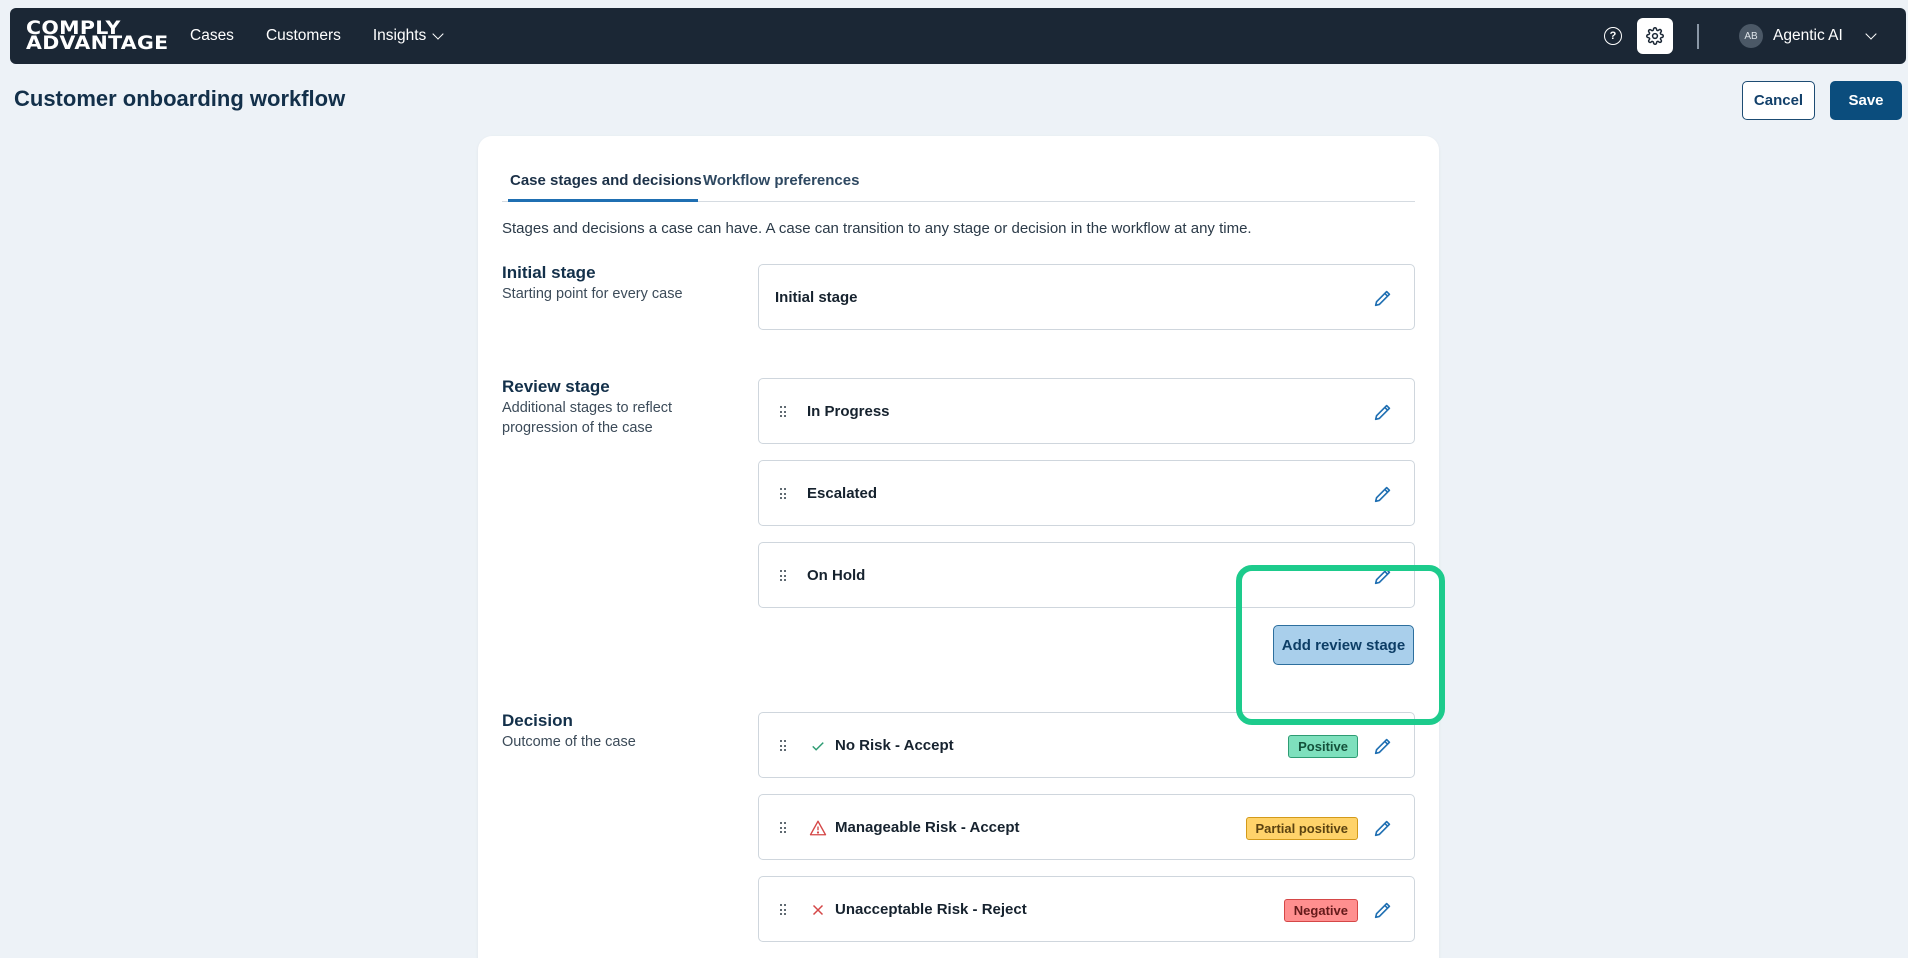  What do you see at coordinates (569, 742) in the screenshot?
I see `decision-subtitle: Outcome of the case` at bounding box center [569, 742].